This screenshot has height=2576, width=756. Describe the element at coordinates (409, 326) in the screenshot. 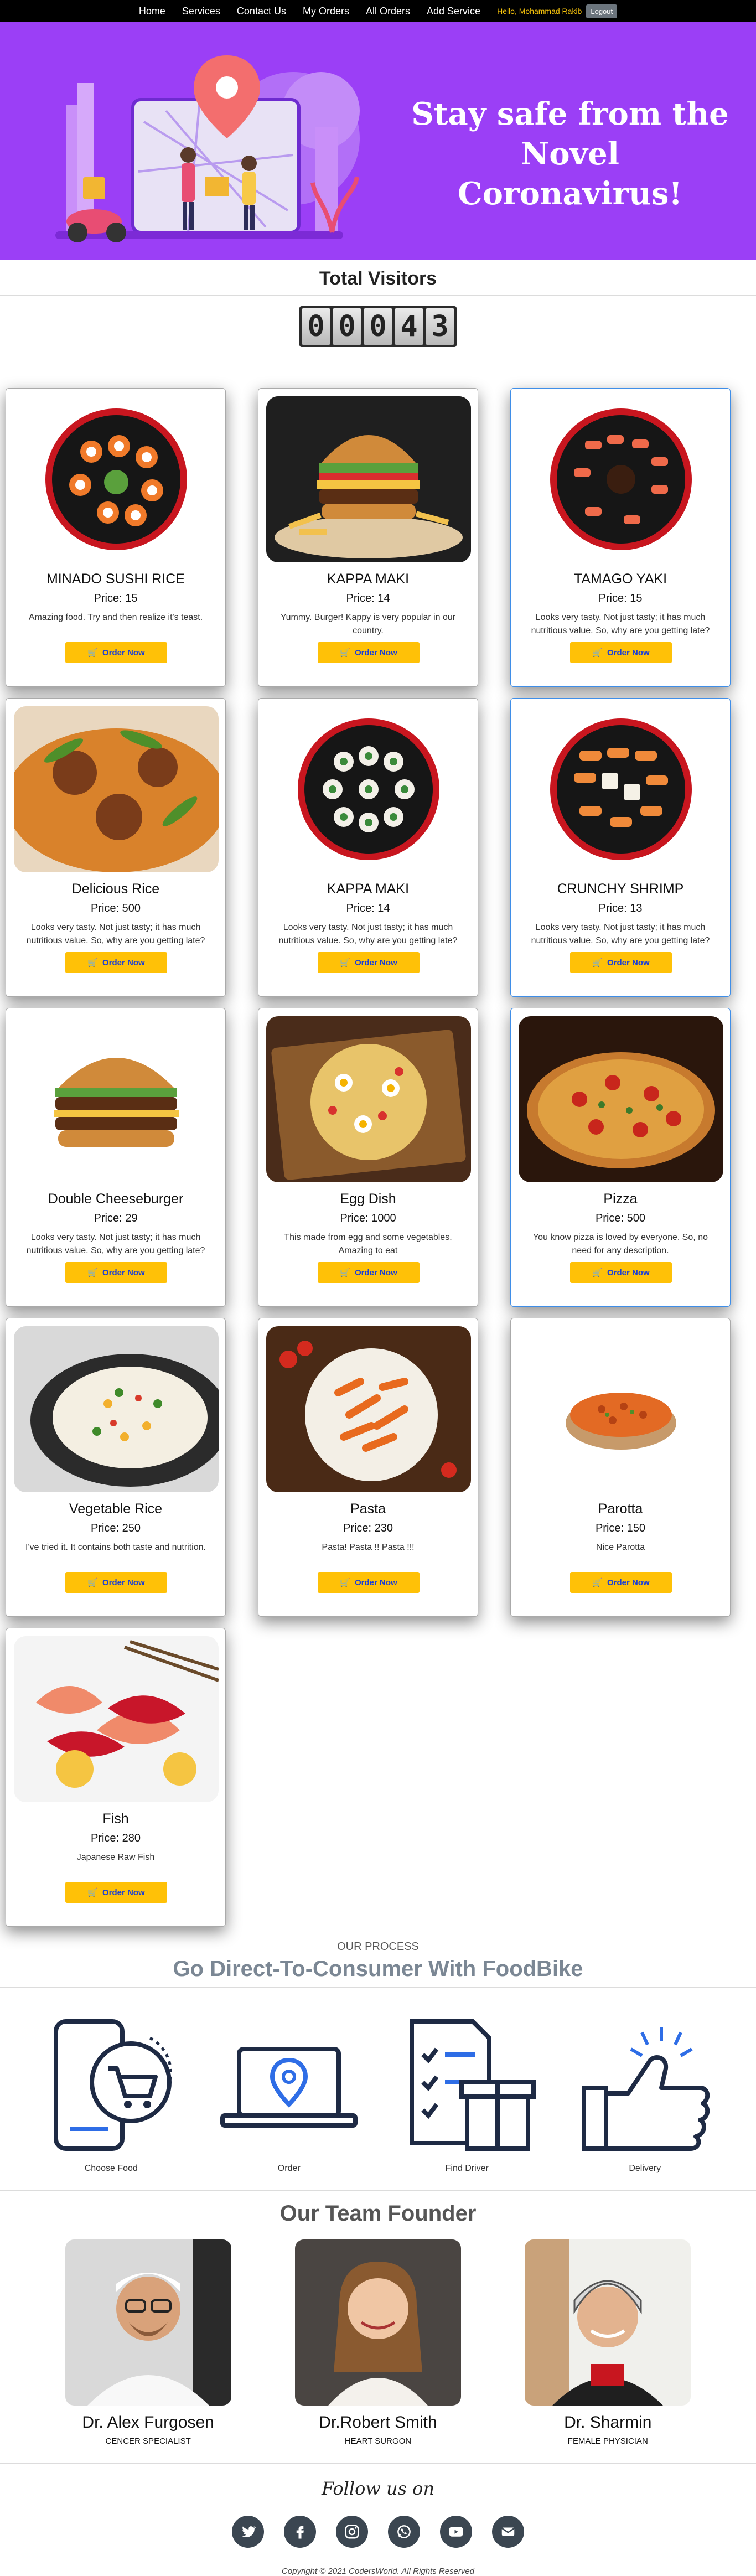

I see `counter-digit: 4` at that location.